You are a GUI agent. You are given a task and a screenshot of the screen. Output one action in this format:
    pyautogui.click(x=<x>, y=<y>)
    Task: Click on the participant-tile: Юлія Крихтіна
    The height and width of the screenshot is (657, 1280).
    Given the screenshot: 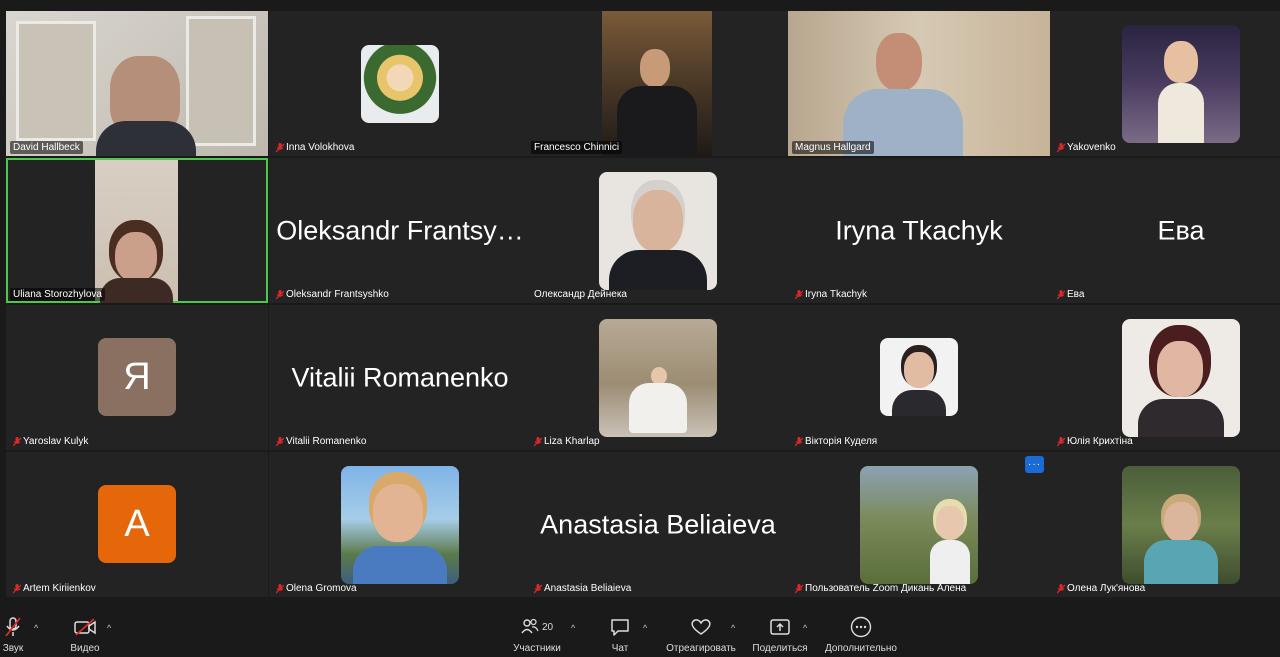 What is the action you would take?
    pyautogui.click(x=1165, y=377)
    